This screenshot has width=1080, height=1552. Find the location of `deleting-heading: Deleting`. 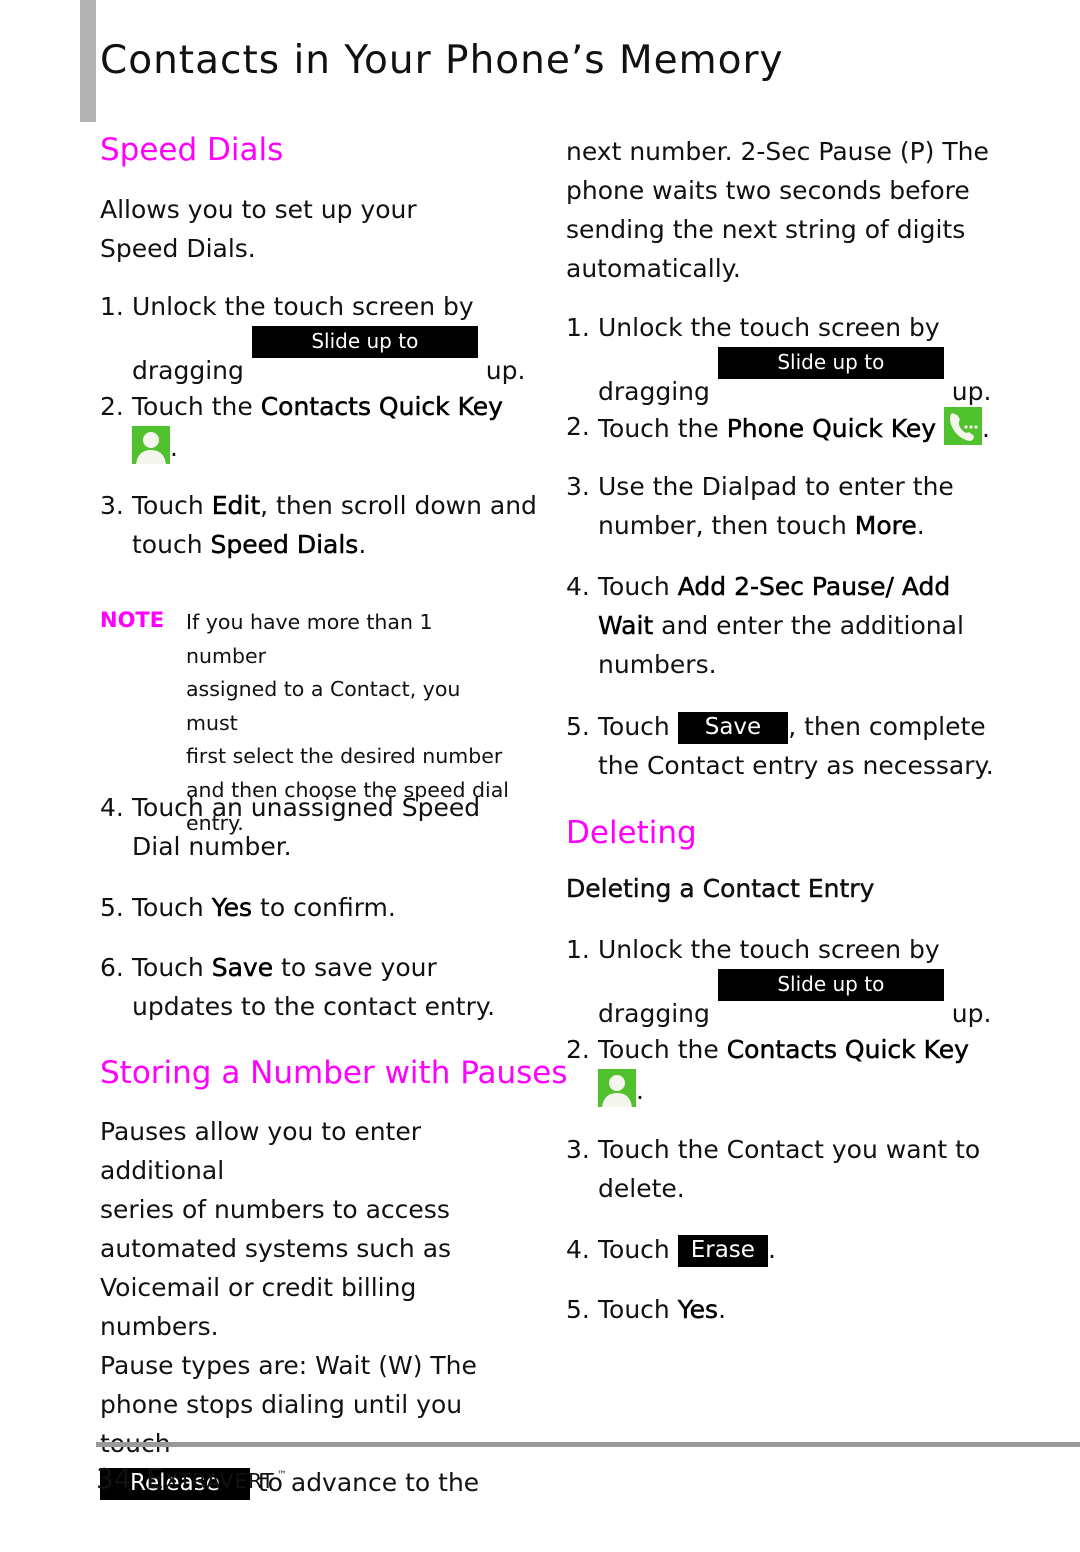

deleting-heading: Deleting is located at coordinates (631, 833).